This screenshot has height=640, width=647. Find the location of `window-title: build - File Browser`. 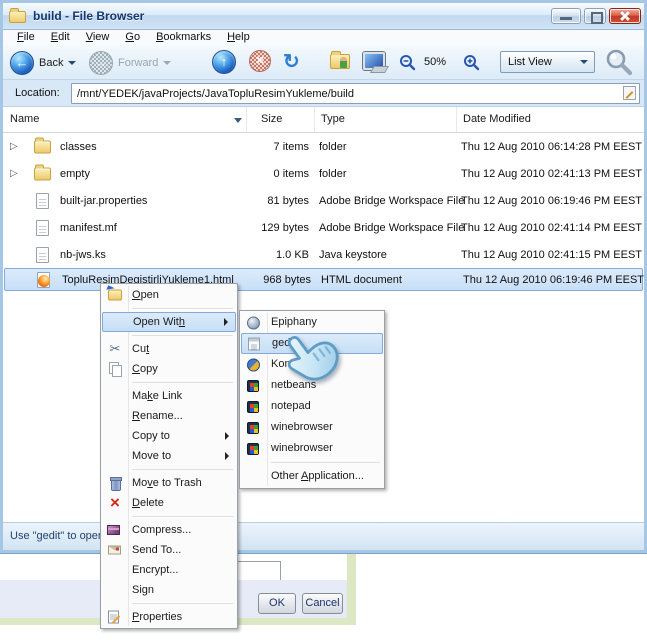

window-title: build - File Browser is located at coordinates (89, 16).